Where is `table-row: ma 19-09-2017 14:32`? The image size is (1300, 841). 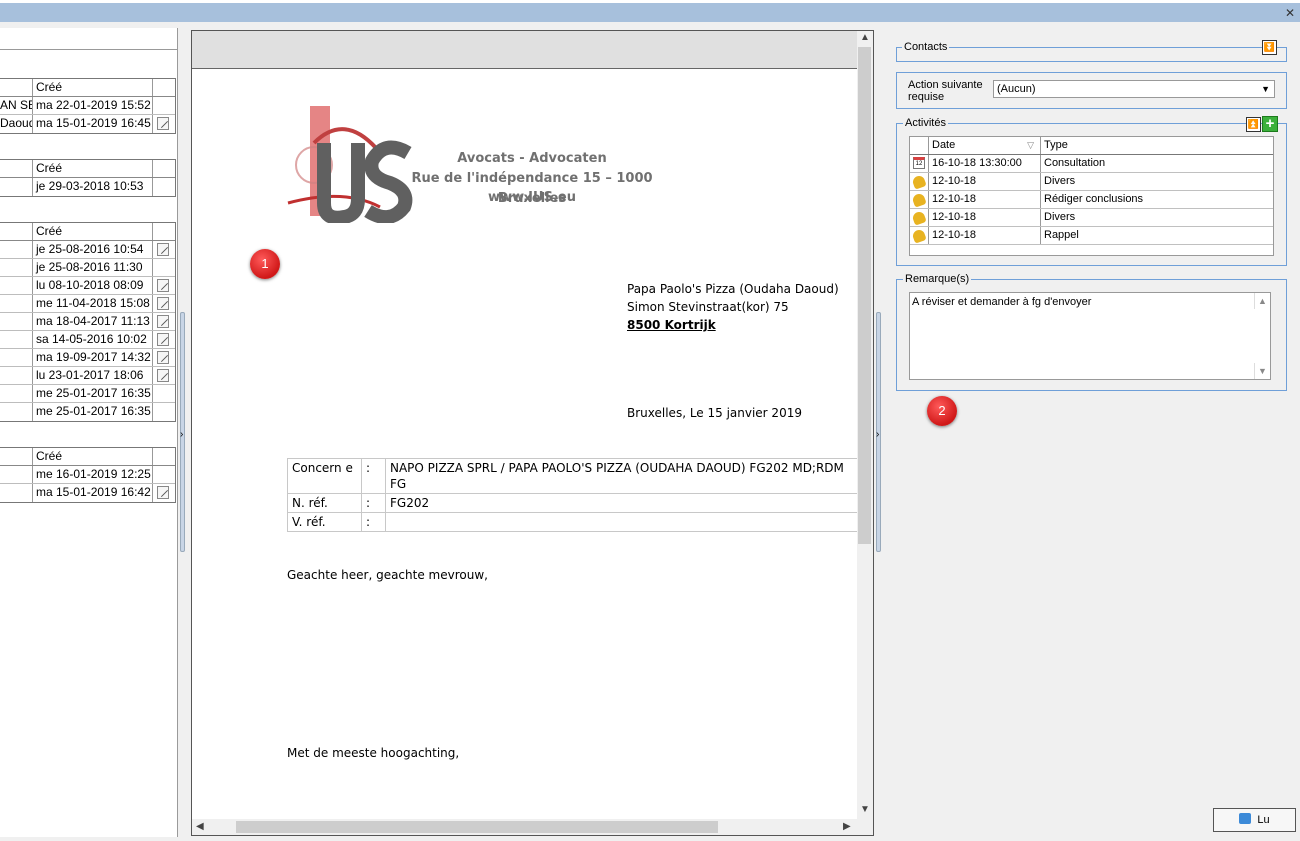 table-row: ma 19-09-2017 14:32 is located at coordinates (87, 358).